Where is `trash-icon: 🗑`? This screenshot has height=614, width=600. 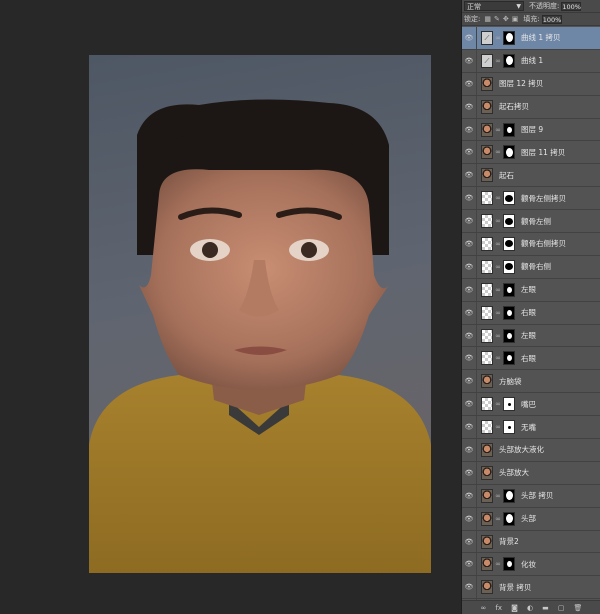 trash-icon: 🗑 is located at coordinates (578, 608).